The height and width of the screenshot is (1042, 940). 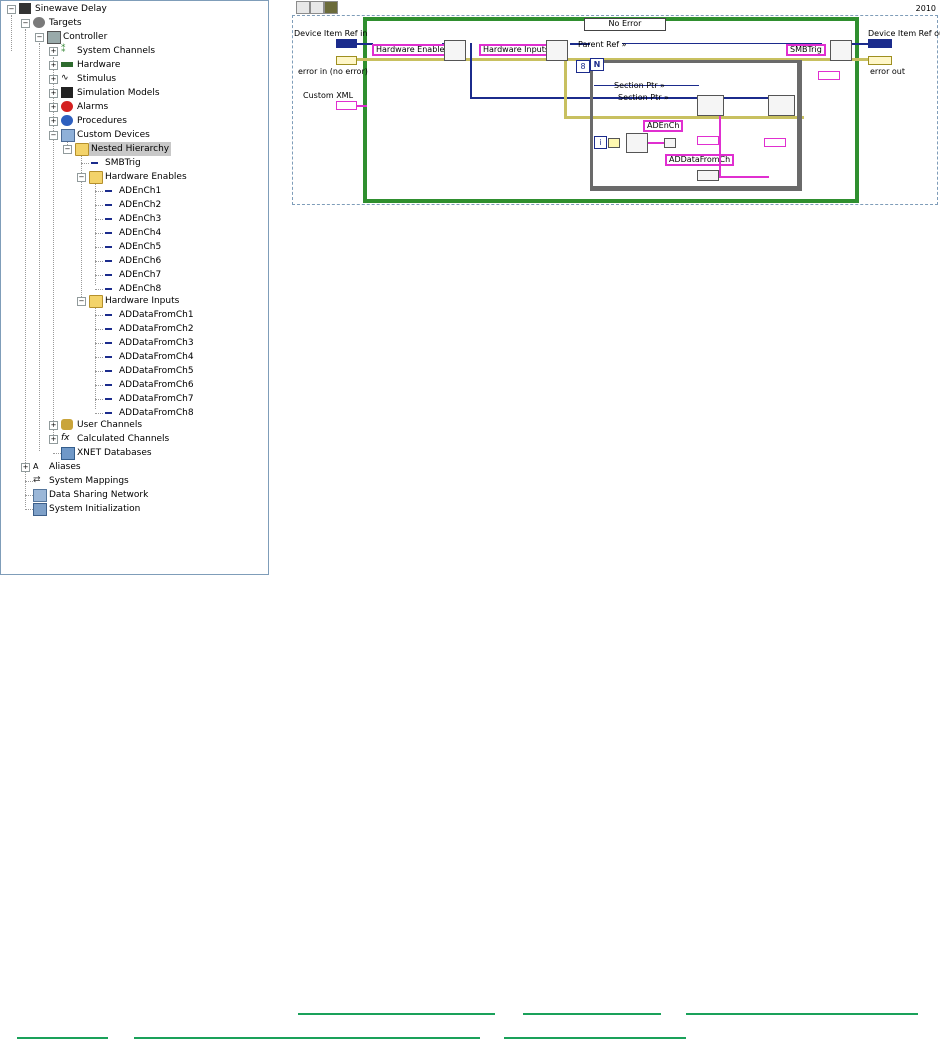 What do you see at coordinates (516, 50) in the screenshot?
I see `hardware-inputs-constant: Hardware Inputs` at bounding box center [516, 50].